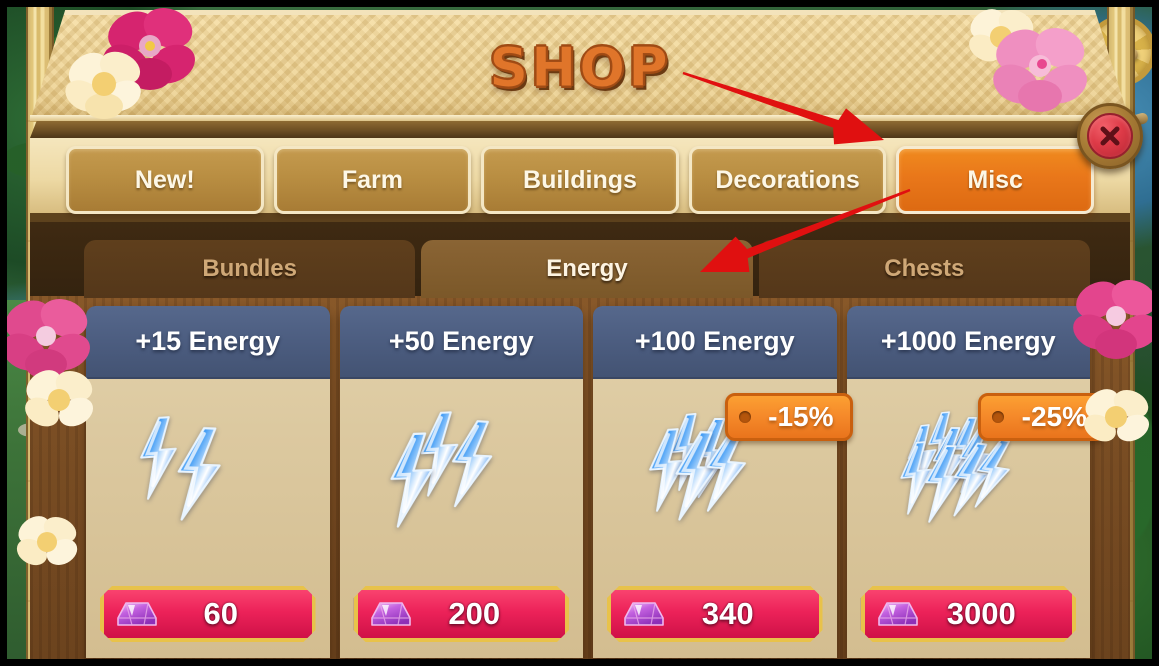 The height and width of the screenshot is (666, 1159). I want to click on buy-button: 60, so click(208, 614).